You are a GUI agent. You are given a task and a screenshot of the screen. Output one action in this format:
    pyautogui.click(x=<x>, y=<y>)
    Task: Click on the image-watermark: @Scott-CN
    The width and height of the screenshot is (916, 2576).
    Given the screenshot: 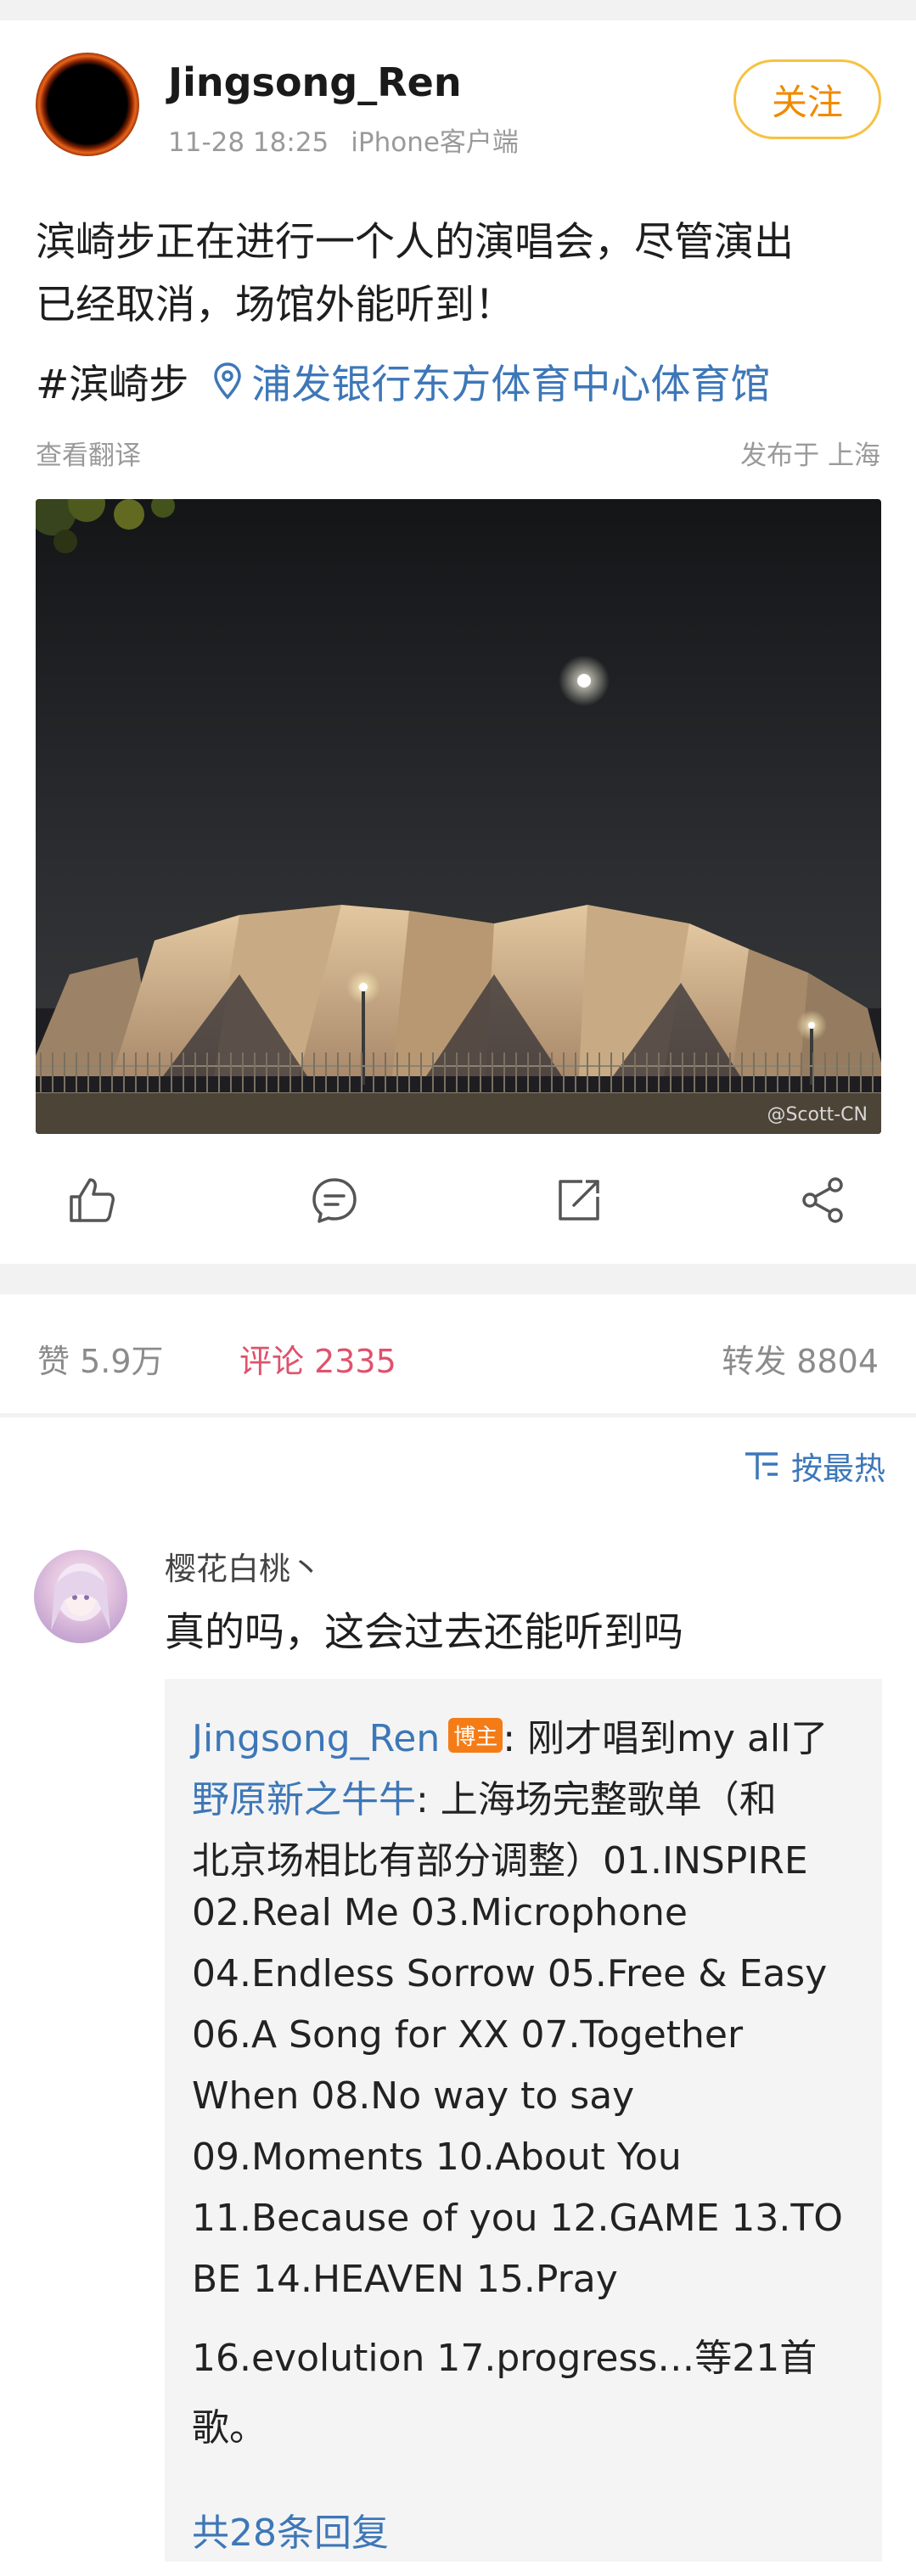 What is the action you would take?
    pyautogui.click(x=818, y=1114)
    